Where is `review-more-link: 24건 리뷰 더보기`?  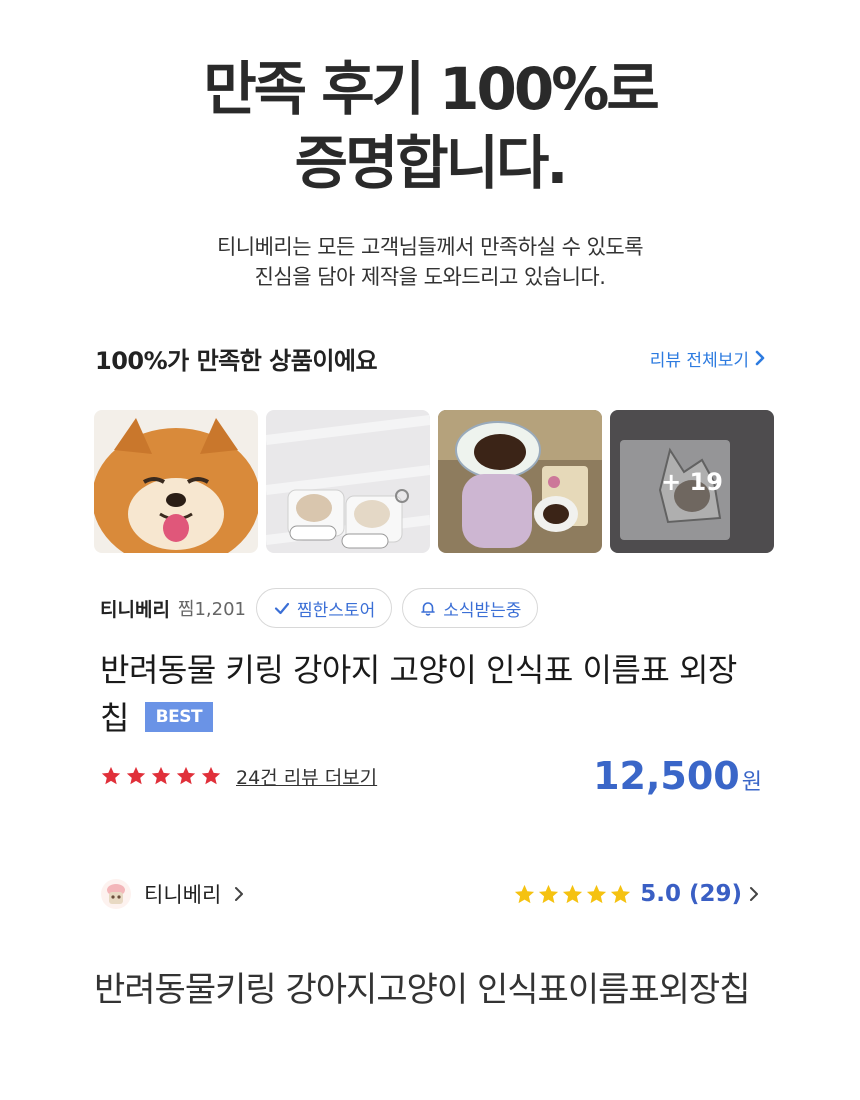
review-more-link: 24건 리뷰 더보기 is located at coordinates (306, 776).